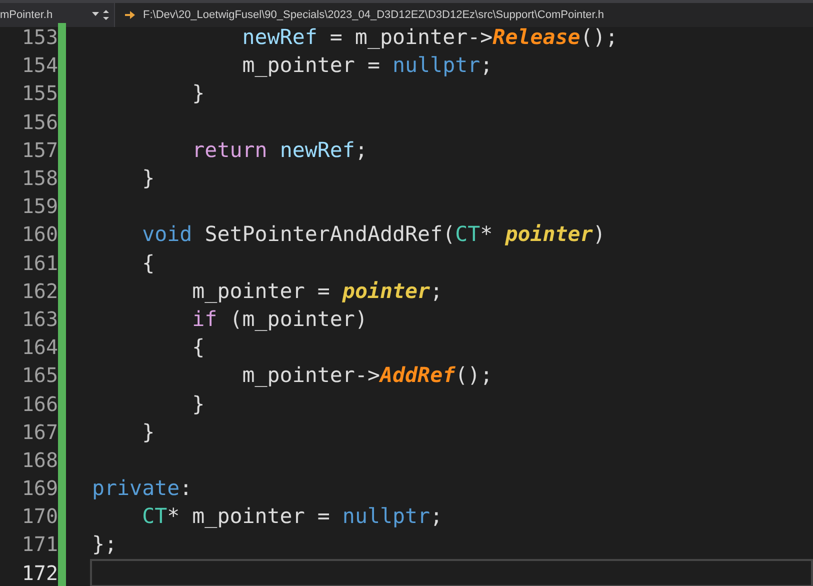 Image resolution: width=813 pixels, height=586 pixels. I want to click on line-number: 169, so click(39, 488).